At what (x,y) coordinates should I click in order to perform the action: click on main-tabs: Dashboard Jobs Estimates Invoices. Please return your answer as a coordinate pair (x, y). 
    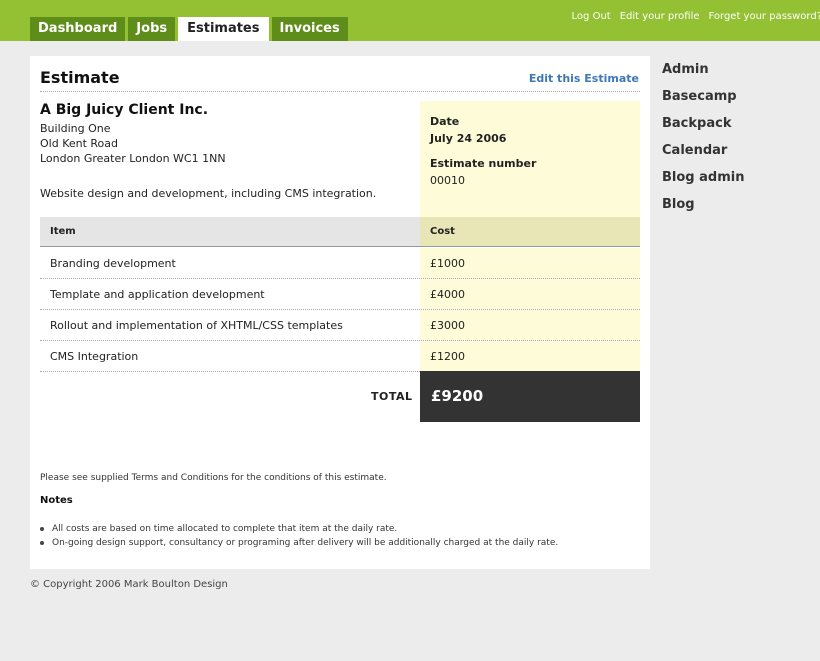
    Looking at the image, I should click on (190, 29).